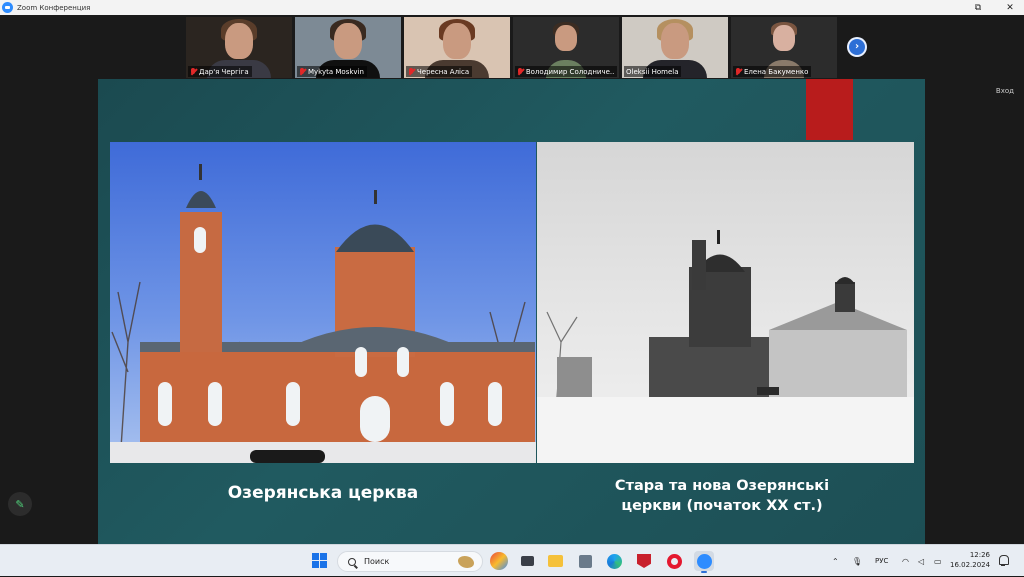 This screenshot has height=577, width=1024. I want to click on wifi-icon: ◠, so click(905, 561).